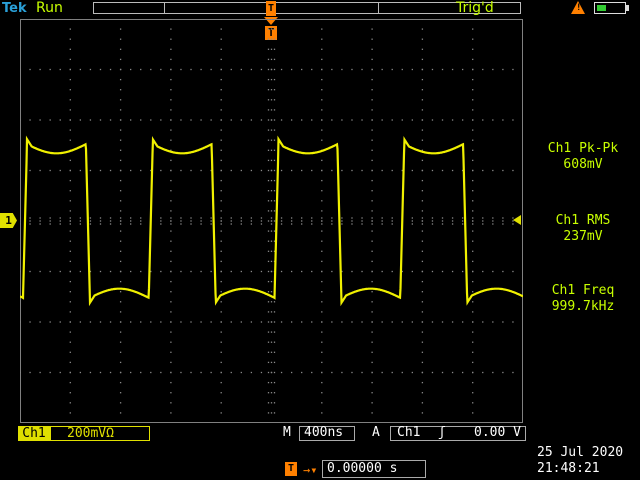 The height and width of the screenshot is (480, 640). I want to click on impedance-icon: Ω, so click(110, 433).